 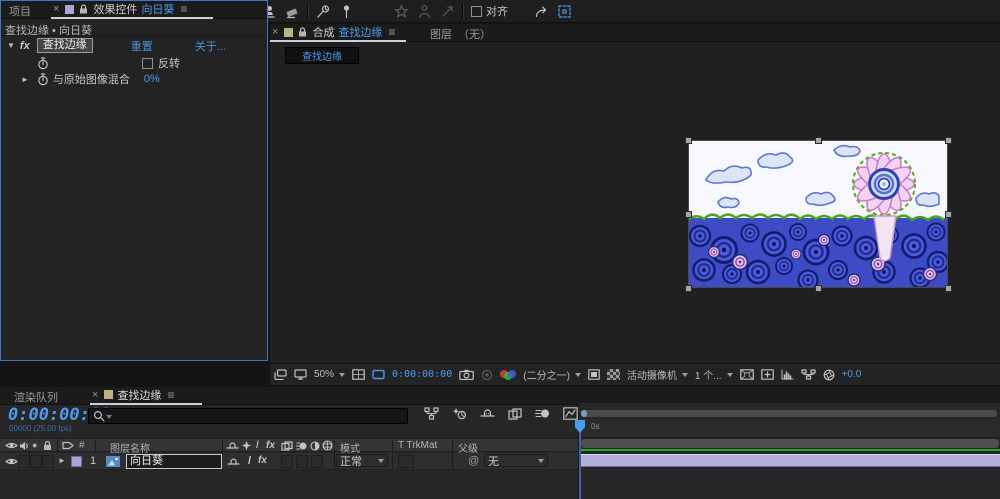 What do you see at coordinates (262, 460) in the screenshot?
I see `layer-fx-icon: fx` at bounding box center [262, 460].